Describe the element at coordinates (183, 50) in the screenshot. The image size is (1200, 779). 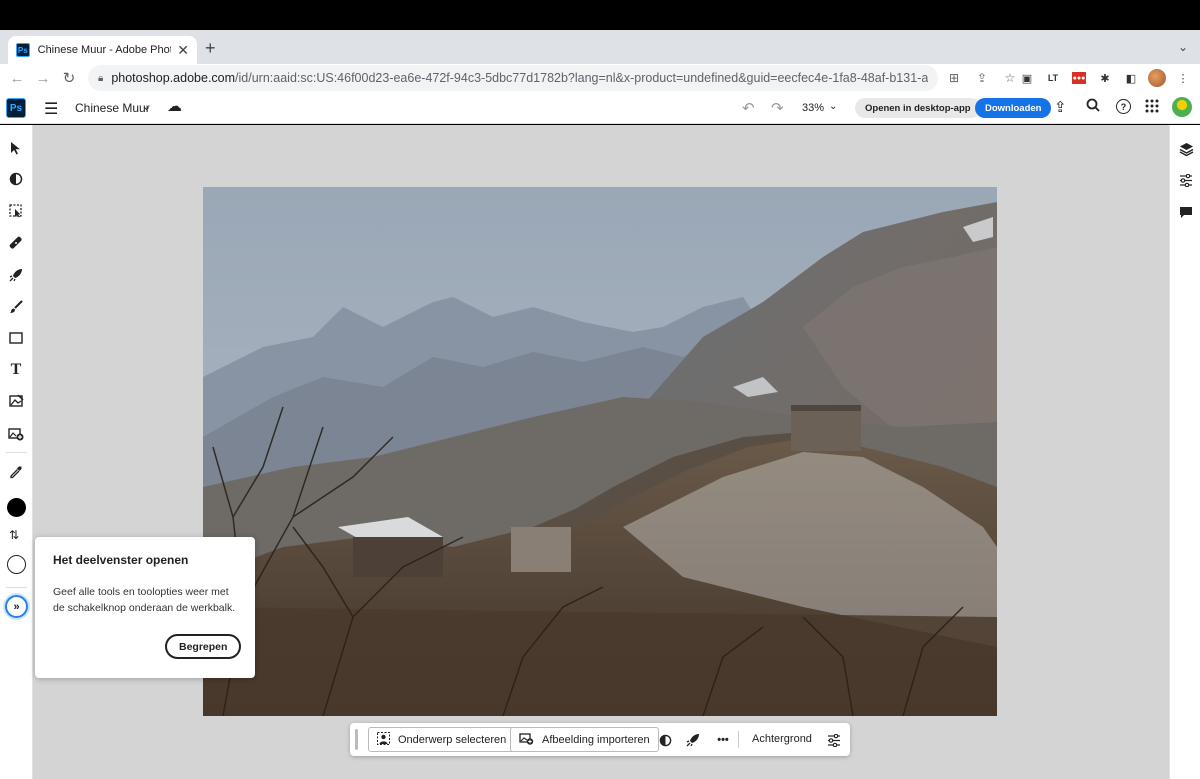
I see `close-tab-icon: ✕` at that location.